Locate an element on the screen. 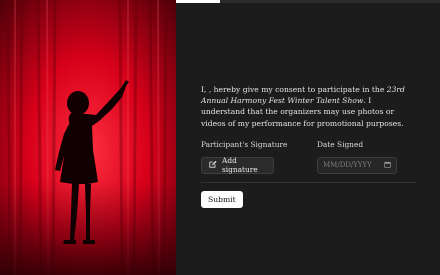  date-label: Date Signed is located at coordinates (340, 144).